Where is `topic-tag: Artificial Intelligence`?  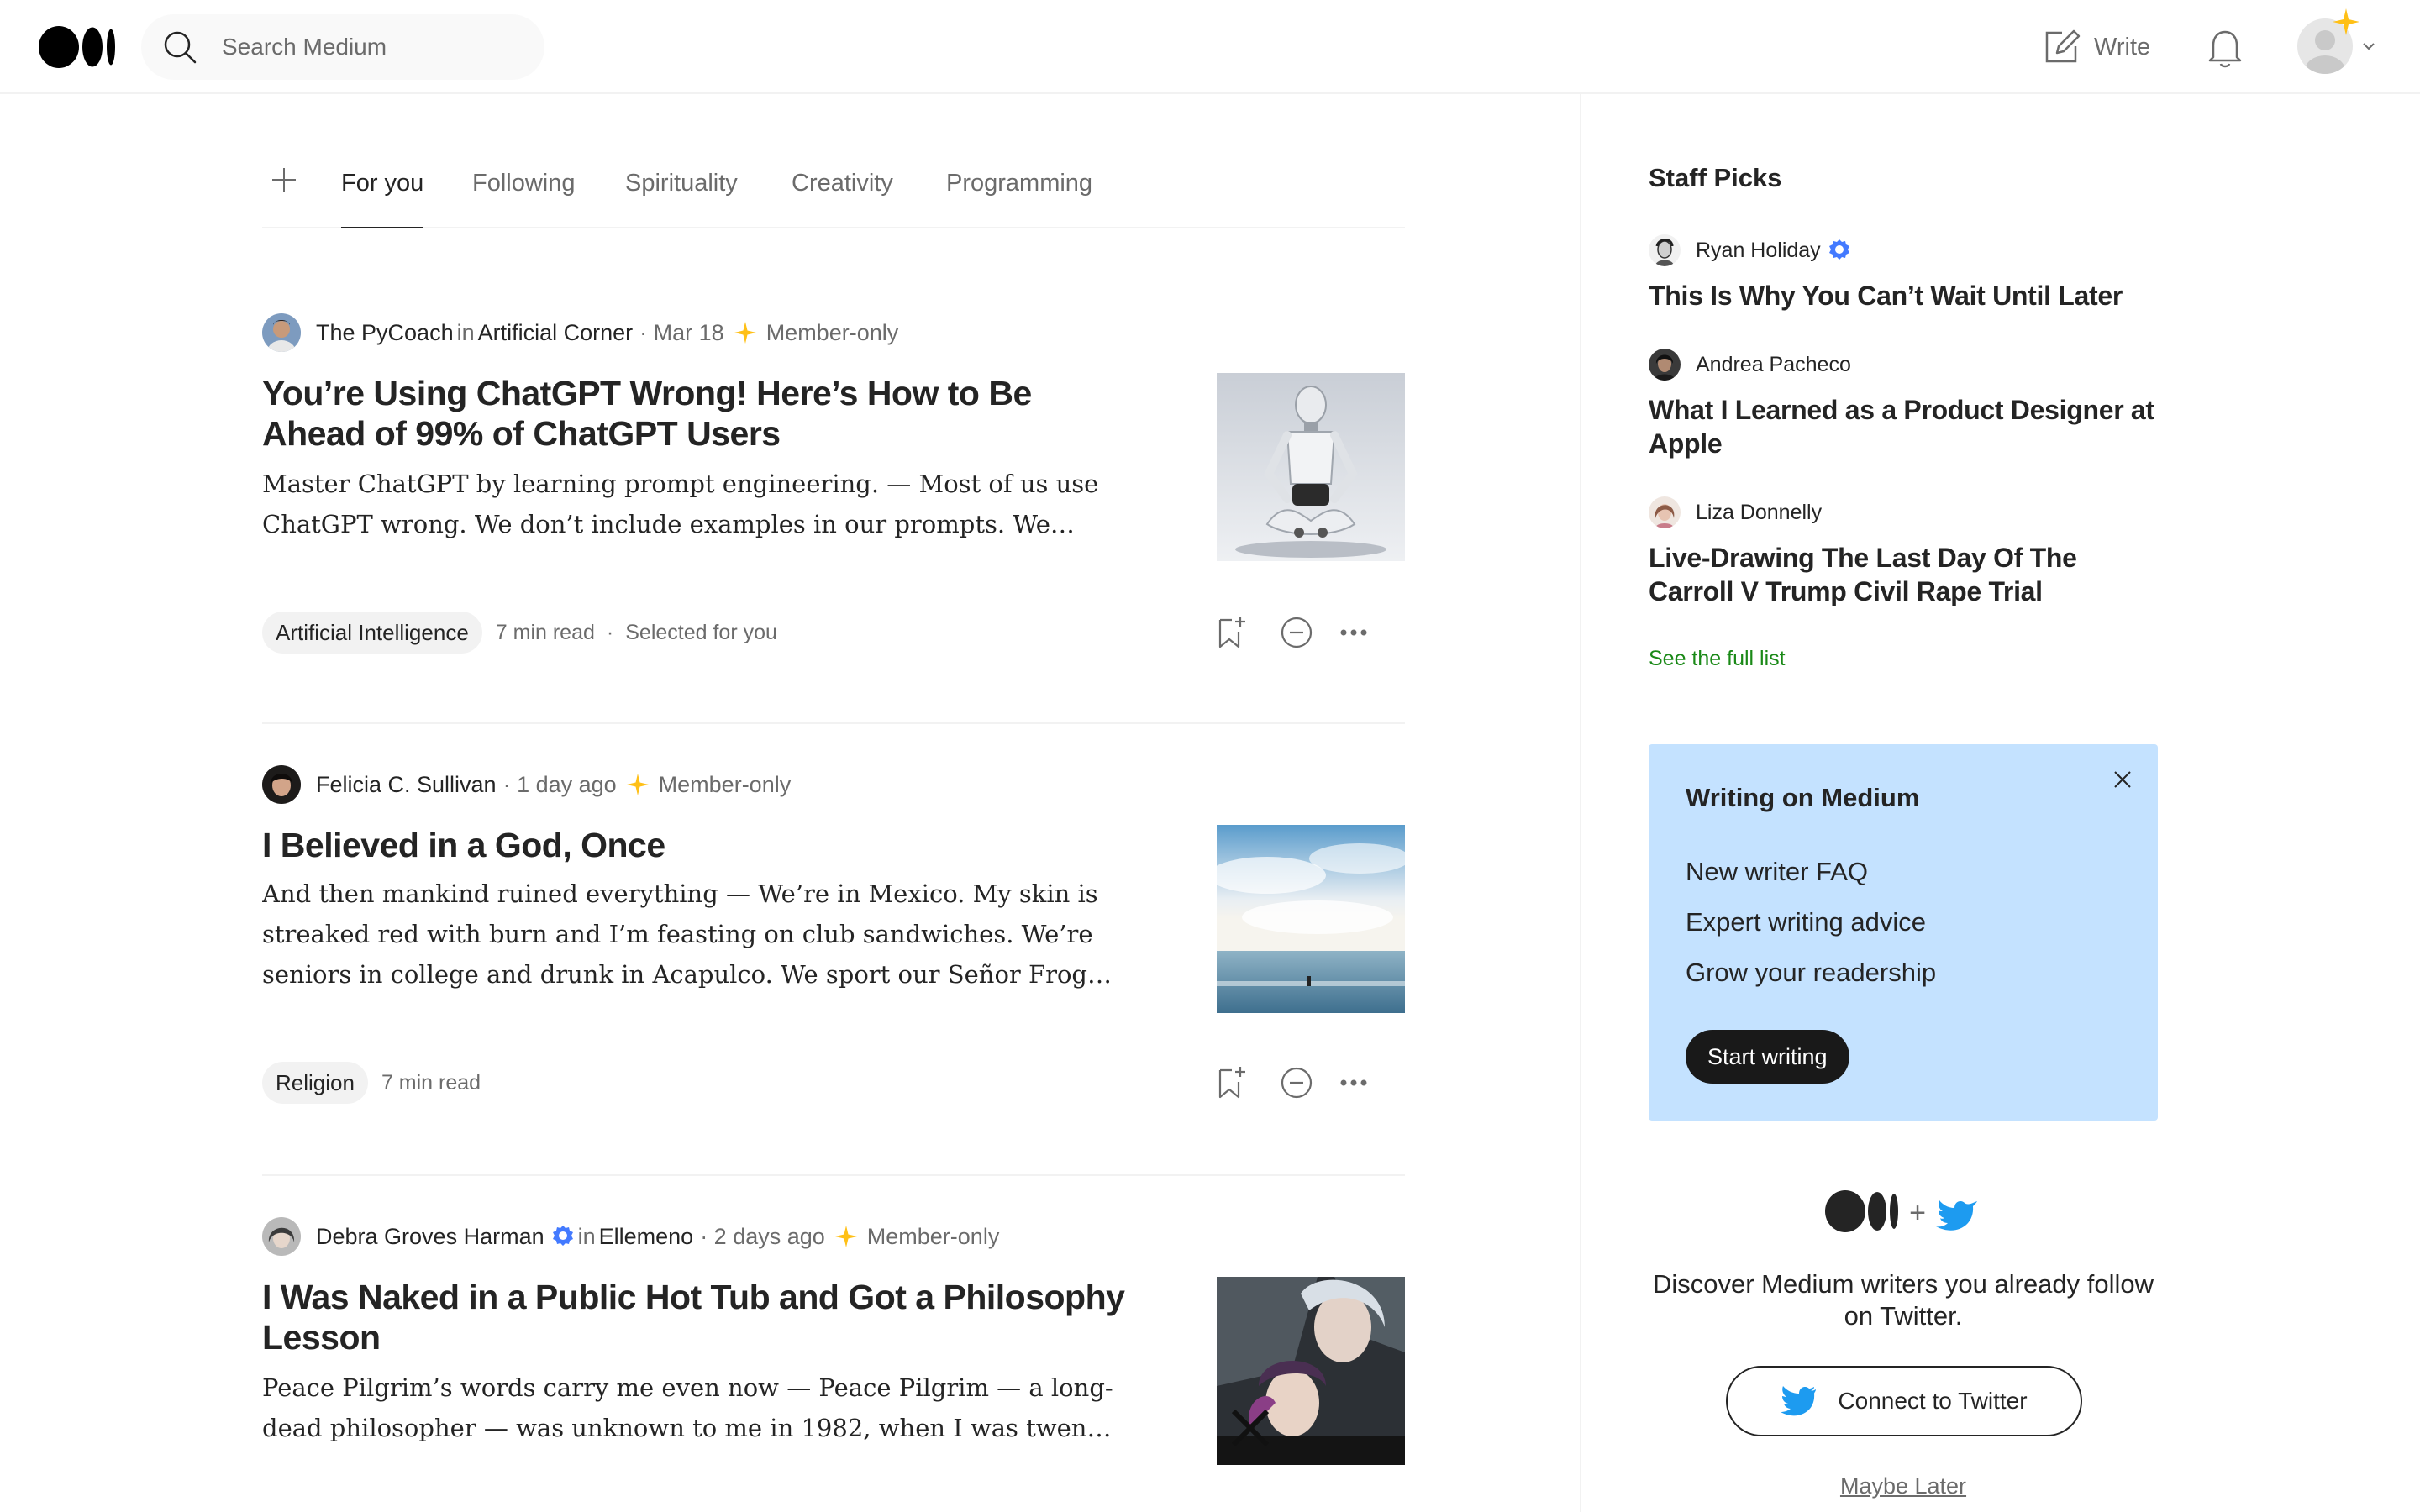 topic-tag: Artificial Intelligence is located at coordinates (372, 633).